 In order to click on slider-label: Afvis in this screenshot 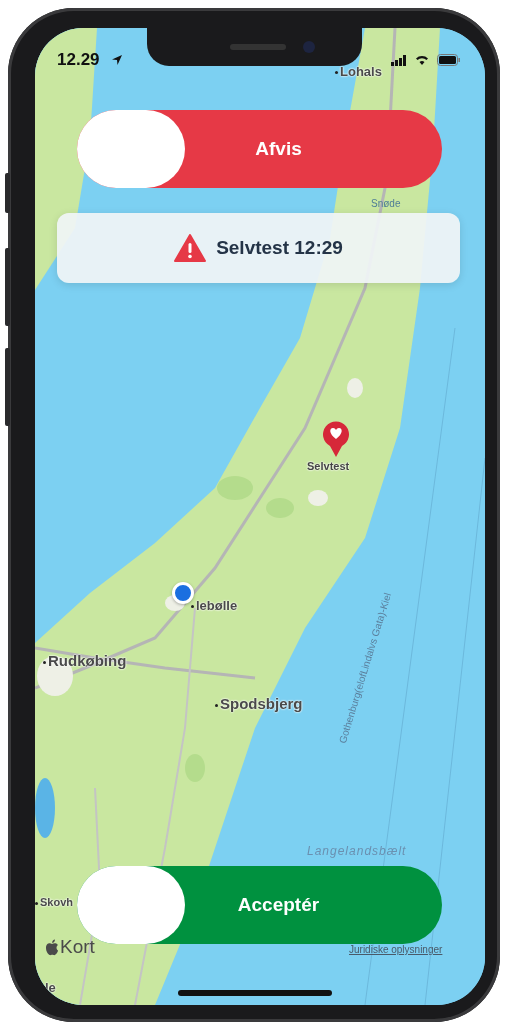, I will do `click(278, 149)`.